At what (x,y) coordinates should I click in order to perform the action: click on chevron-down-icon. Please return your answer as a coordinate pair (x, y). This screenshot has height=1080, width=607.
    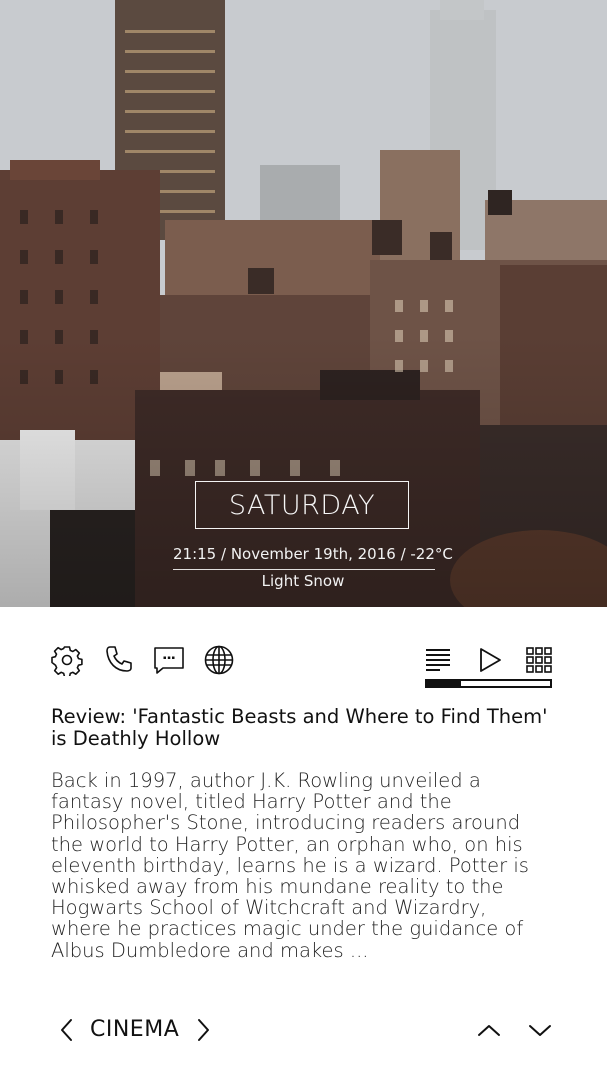
    Looking at the image, I should click on (540, 1030).